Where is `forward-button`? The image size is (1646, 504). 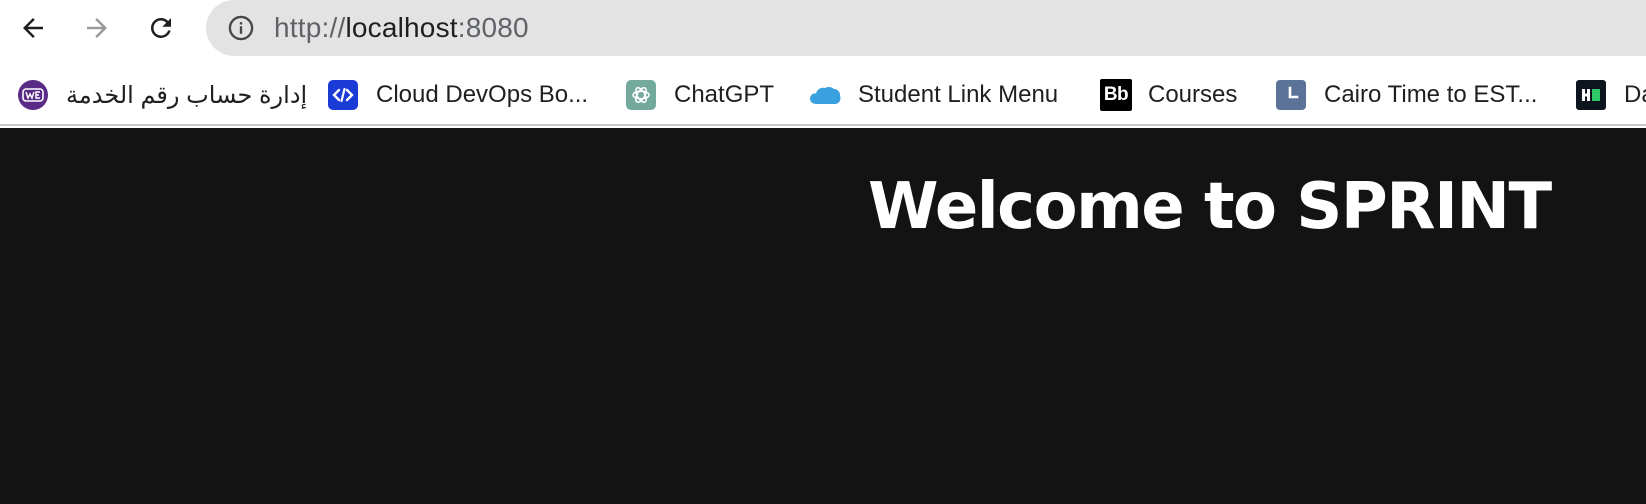 forward-button is located at coordinates (97, 28).